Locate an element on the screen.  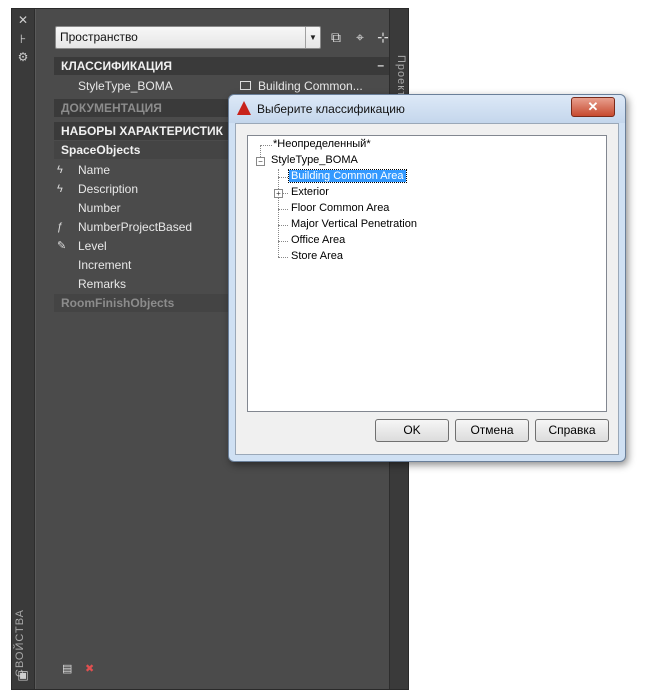
section-classification: КЛАССИФИКАЦИЯ – is located at coordinates (222, 66).